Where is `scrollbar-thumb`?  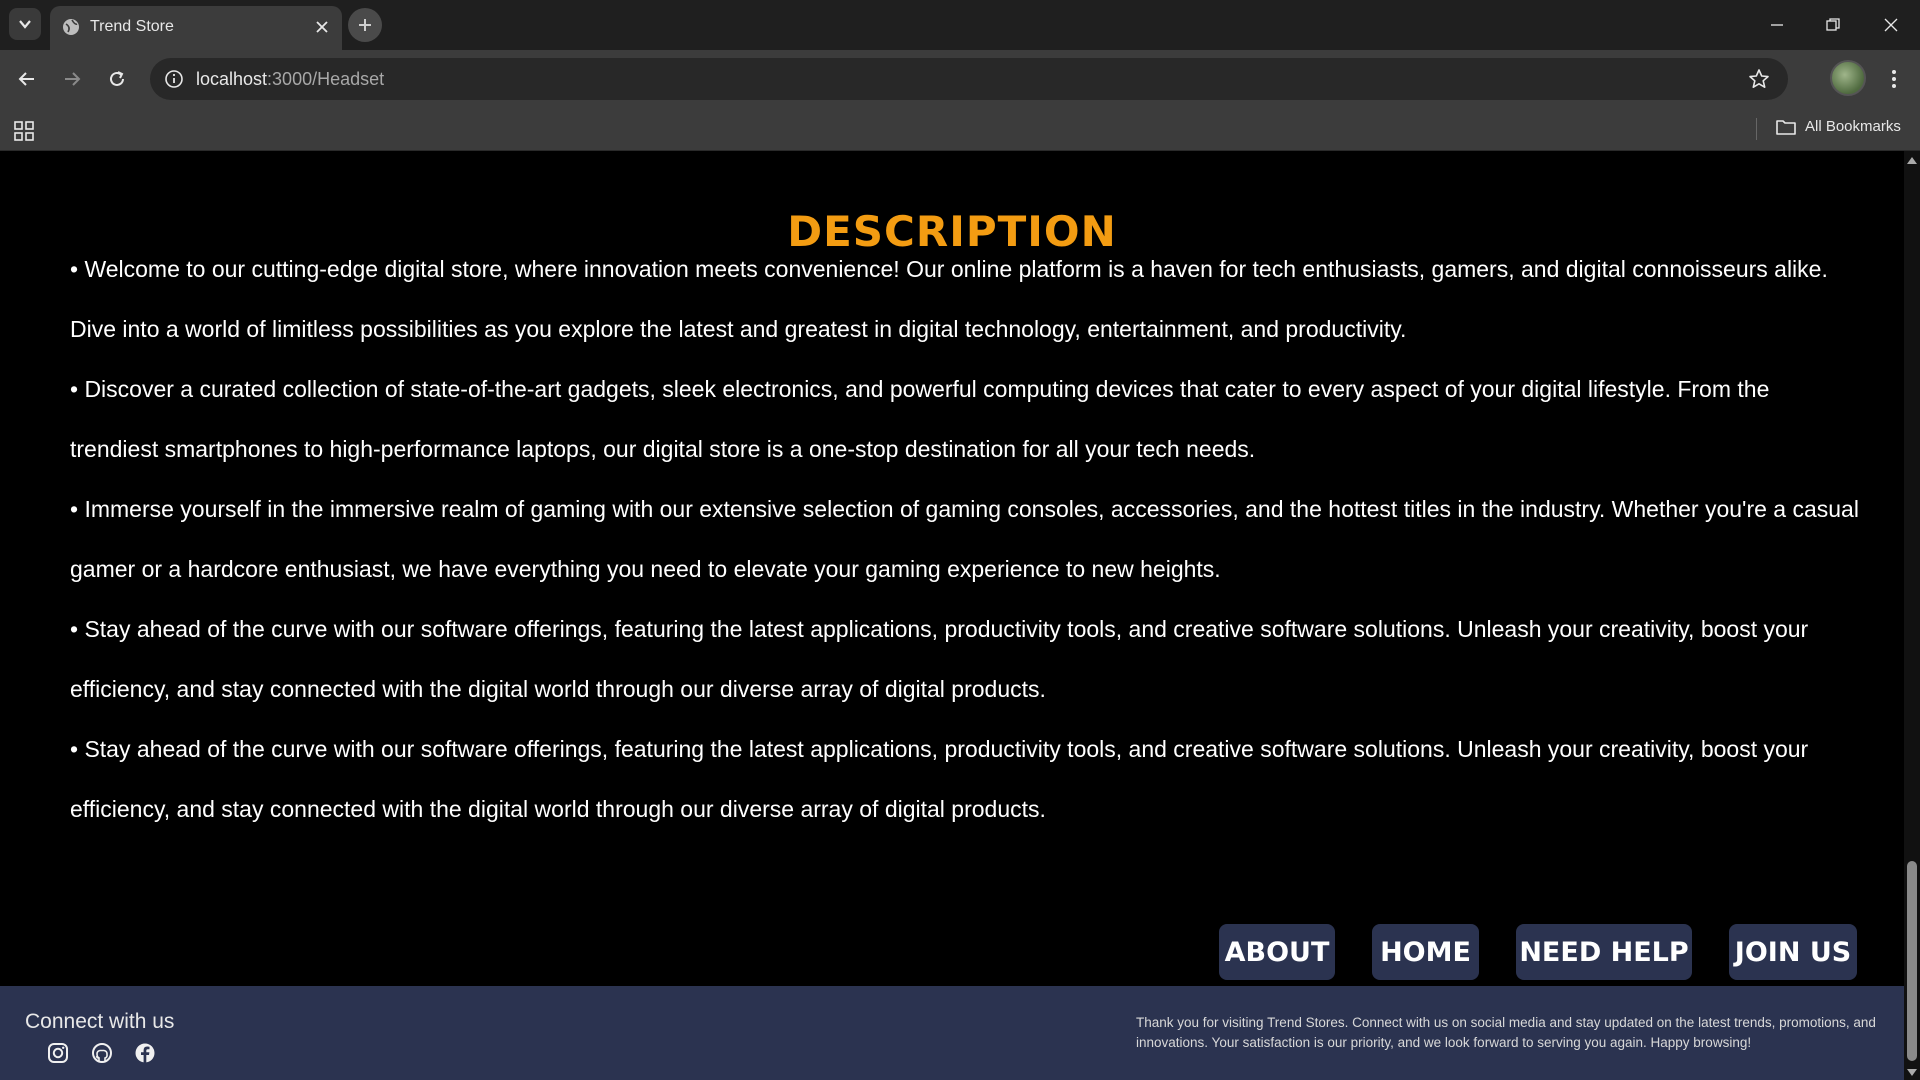
scrollbar-thumb is located at coordinates (1912, 961).